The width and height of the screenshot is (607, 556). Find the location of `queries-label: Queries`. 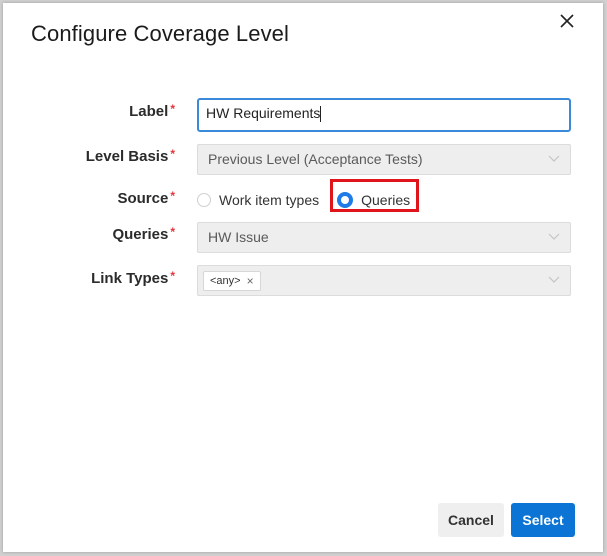

queries-label: Queries is located at coordinates (140, 234).